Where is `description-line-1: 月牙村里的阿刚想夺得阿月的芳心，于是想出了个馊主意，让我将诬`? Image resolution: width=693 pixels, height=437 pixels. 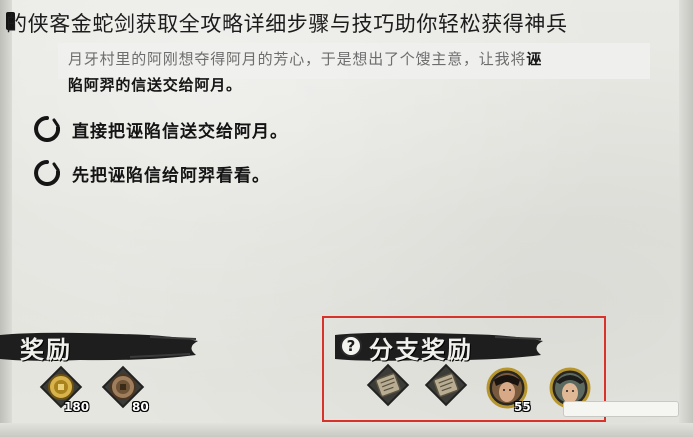
description-line-1: 月牙村里的阿刚想夺得阿月的芳心，于是想出了个馊主意，让我将诬 is located at coordinates (358, 58).